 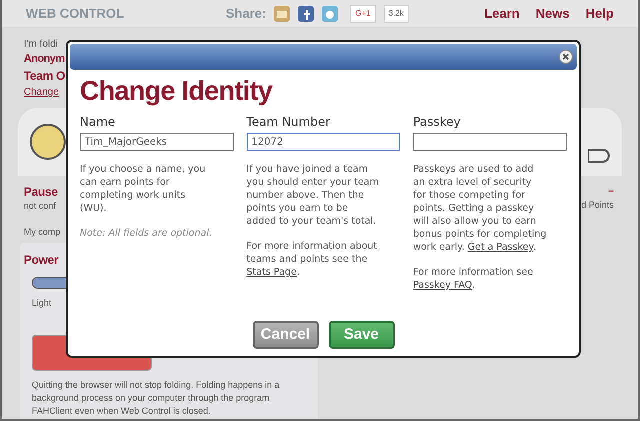 What do you see at coordinates (176, 91) in the screenshot?
I see `dialog-title: Change Identity` at bounding box center [176, 91].